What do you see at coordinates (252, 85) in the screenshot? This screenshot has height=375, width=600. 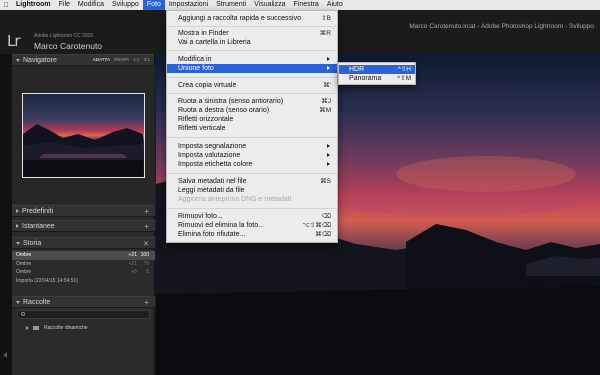 I see `menu-item-virtual-copy: Crea copia virtuale ⌘'` at bounding box center [252, 85].